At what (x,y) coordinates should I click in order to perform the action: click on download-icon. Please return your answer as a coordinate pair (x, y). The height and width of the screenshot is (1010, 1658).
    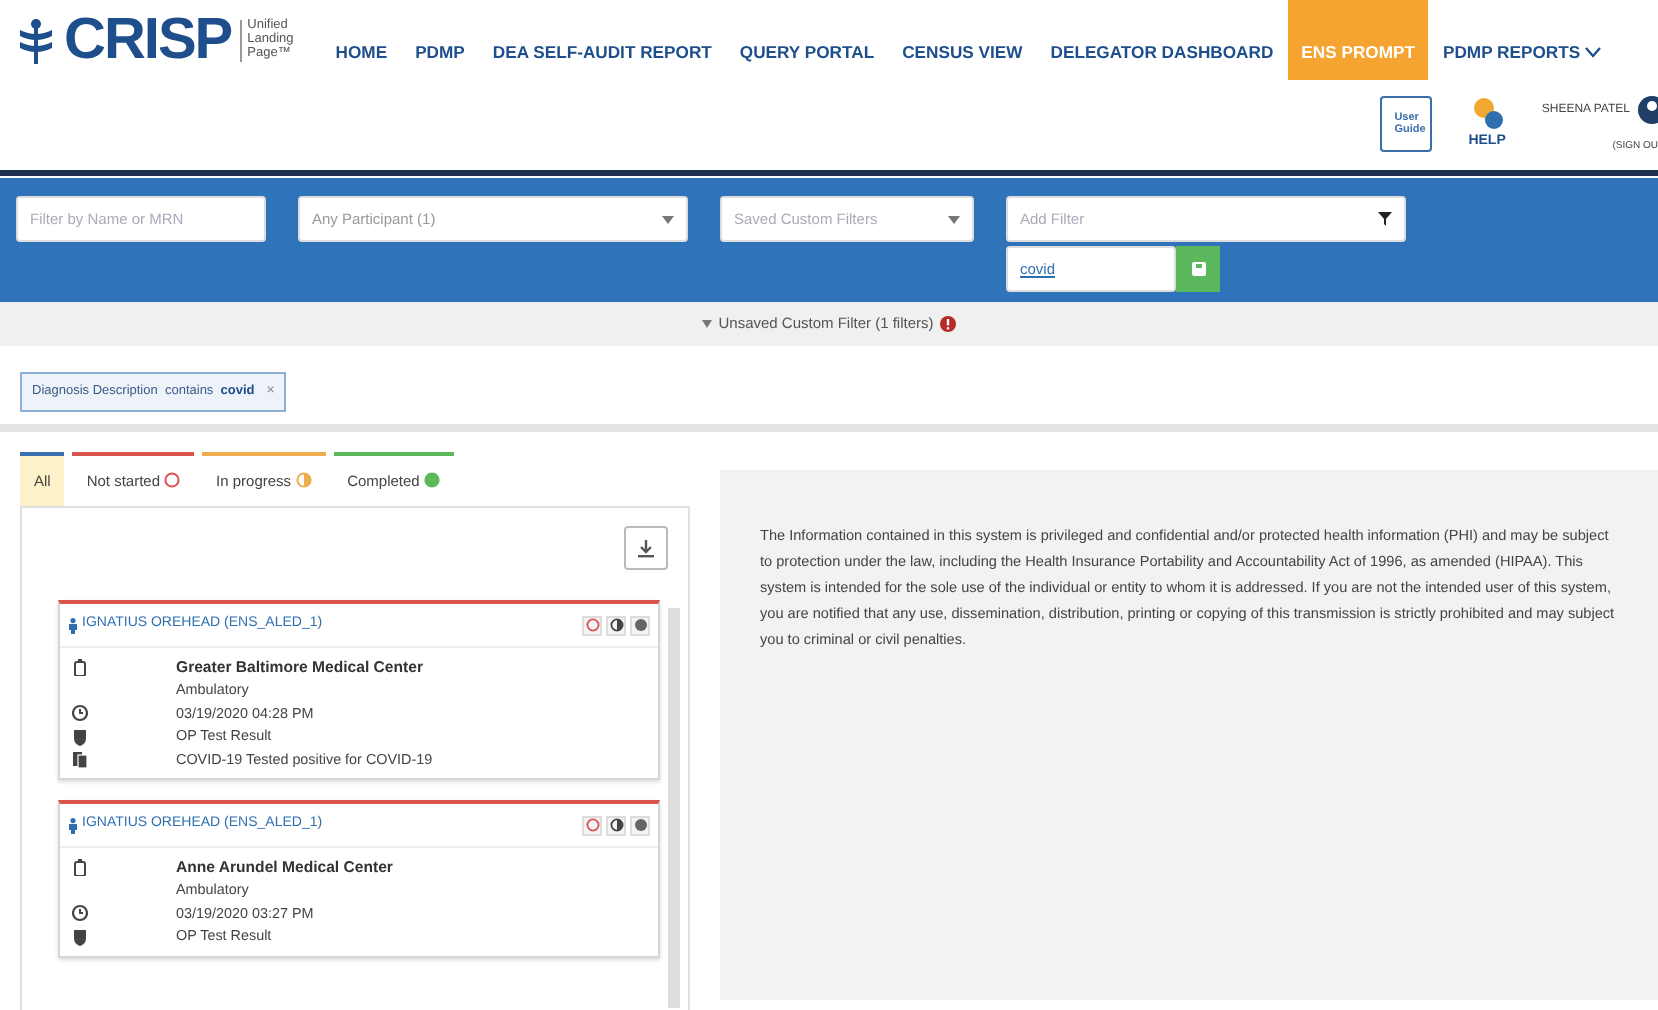
    Looking at the image, I should click on (646, 548).